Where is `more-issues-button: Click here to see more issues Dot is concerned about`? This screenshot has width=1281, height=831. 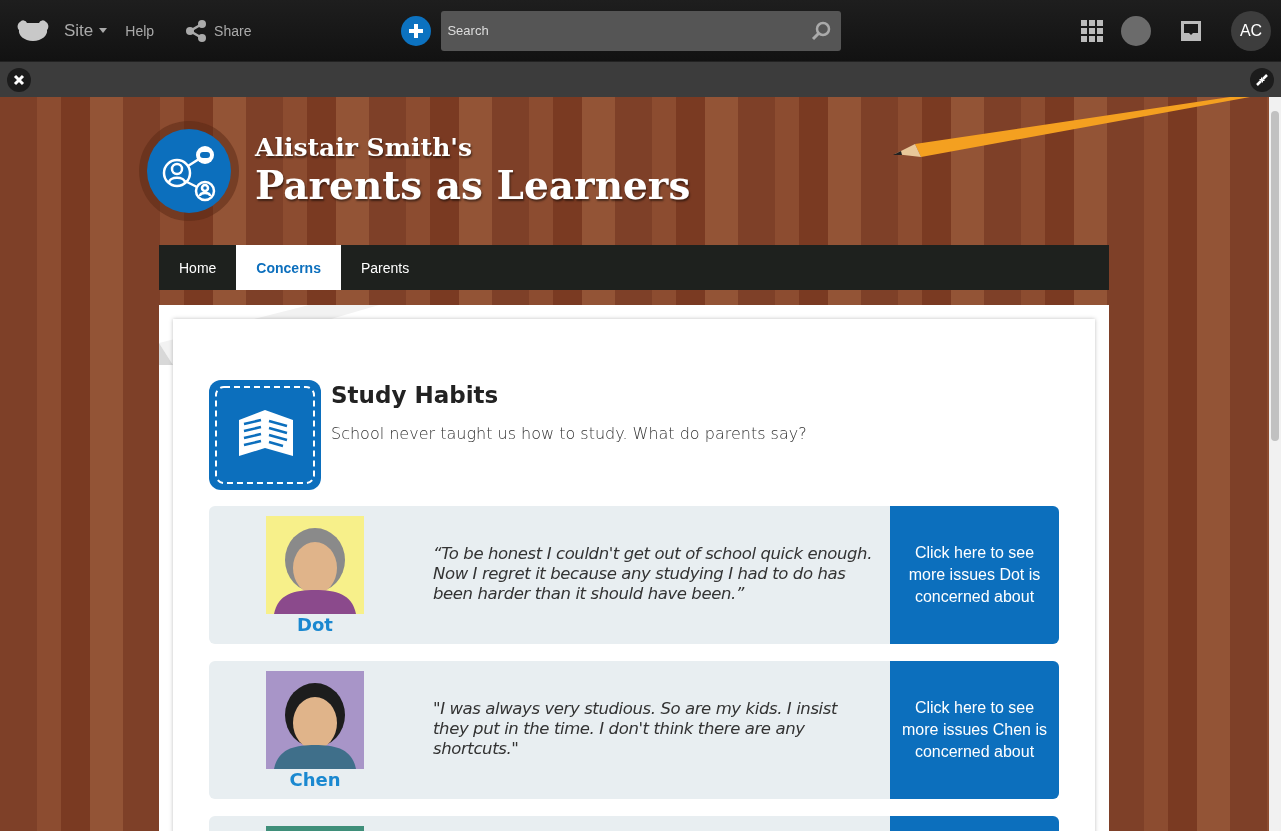
more-issues-button: Click here to see more issues Dot is concerned about is located at coordinates (974, 575).